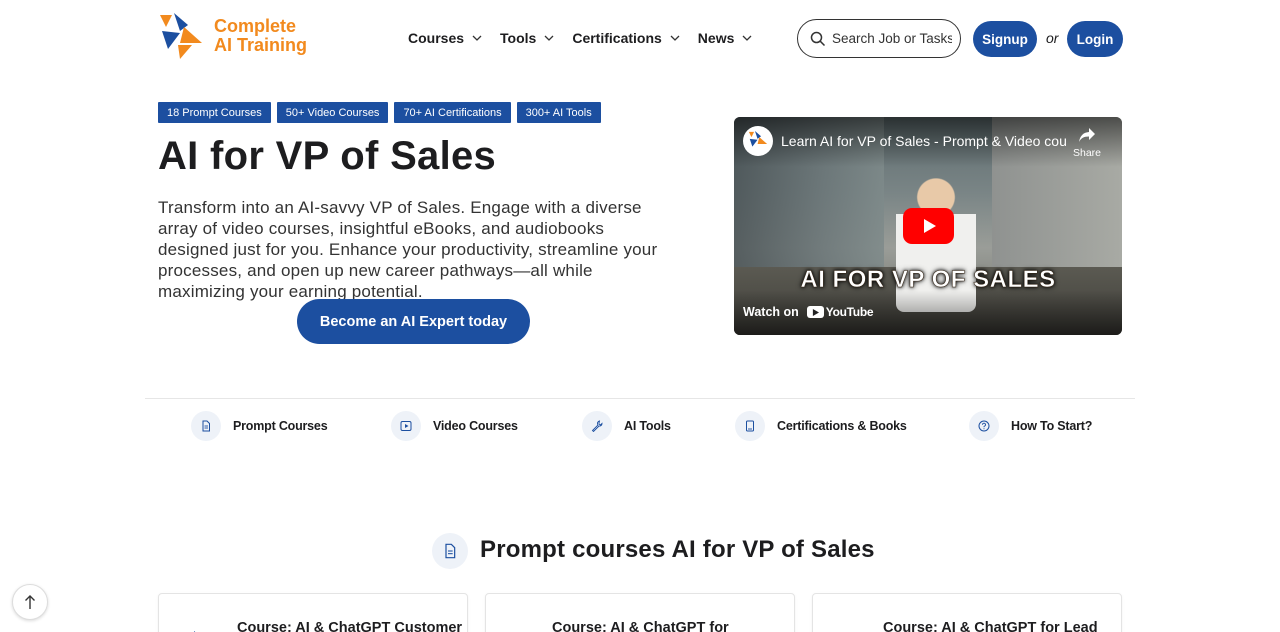 Image resolution: width=1280 pixels, height=632 pixels. I want to click on section-title: Prompt courses AI for VP of Sales, so click(677, 549).